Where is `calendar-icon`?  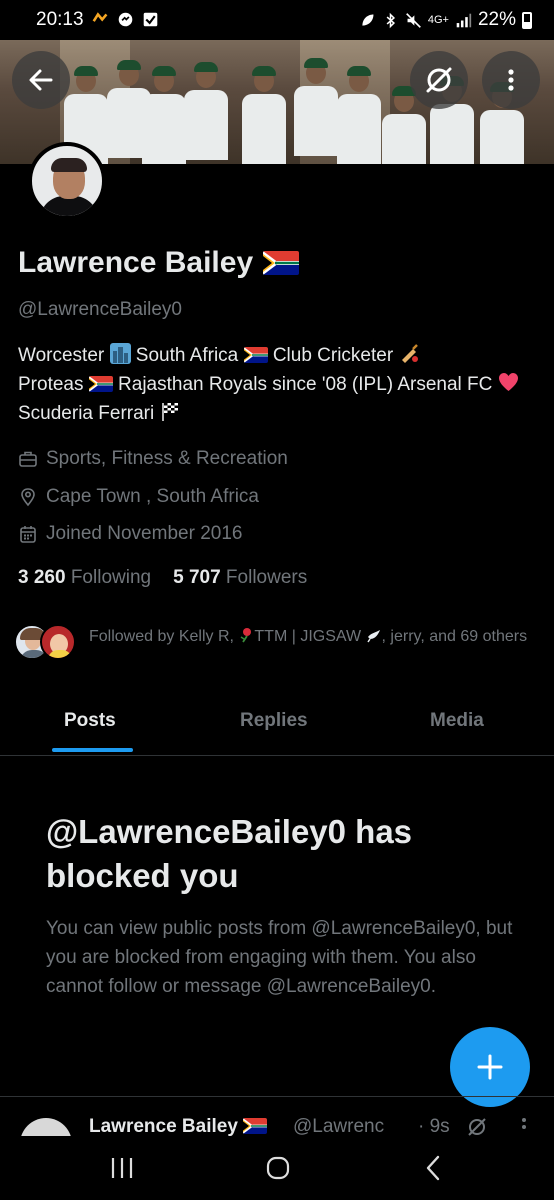
calendar-icon is located at coordinates (28, 534).